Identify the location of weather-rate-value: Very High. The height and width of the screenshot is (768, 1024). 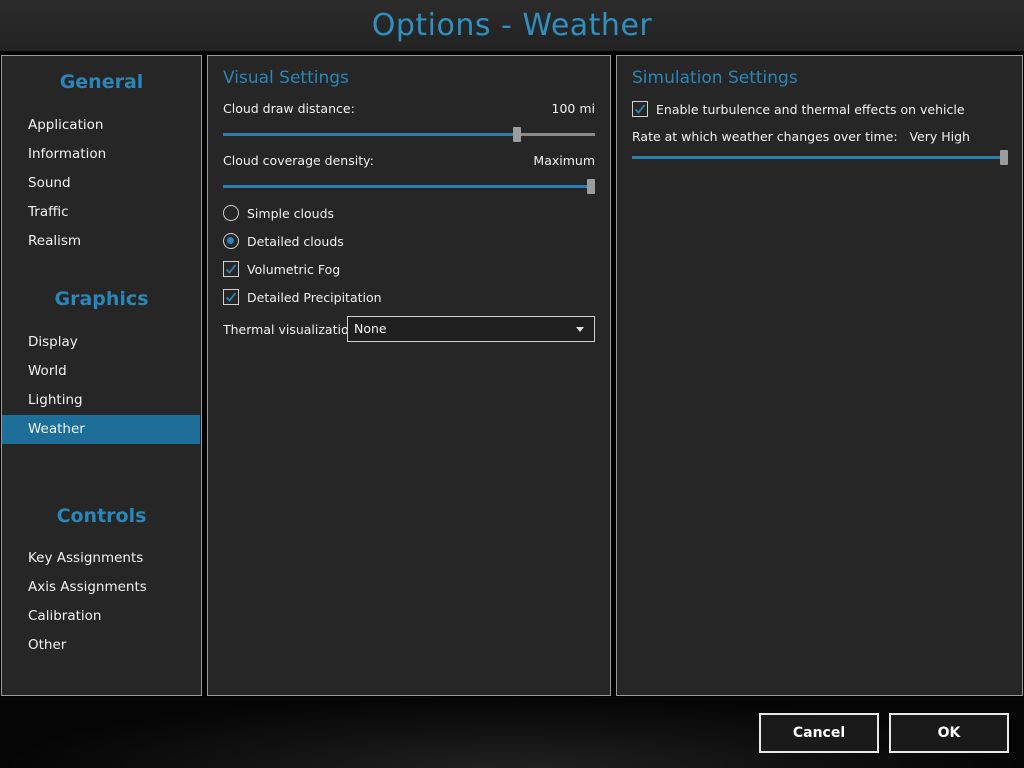
(939, 136).